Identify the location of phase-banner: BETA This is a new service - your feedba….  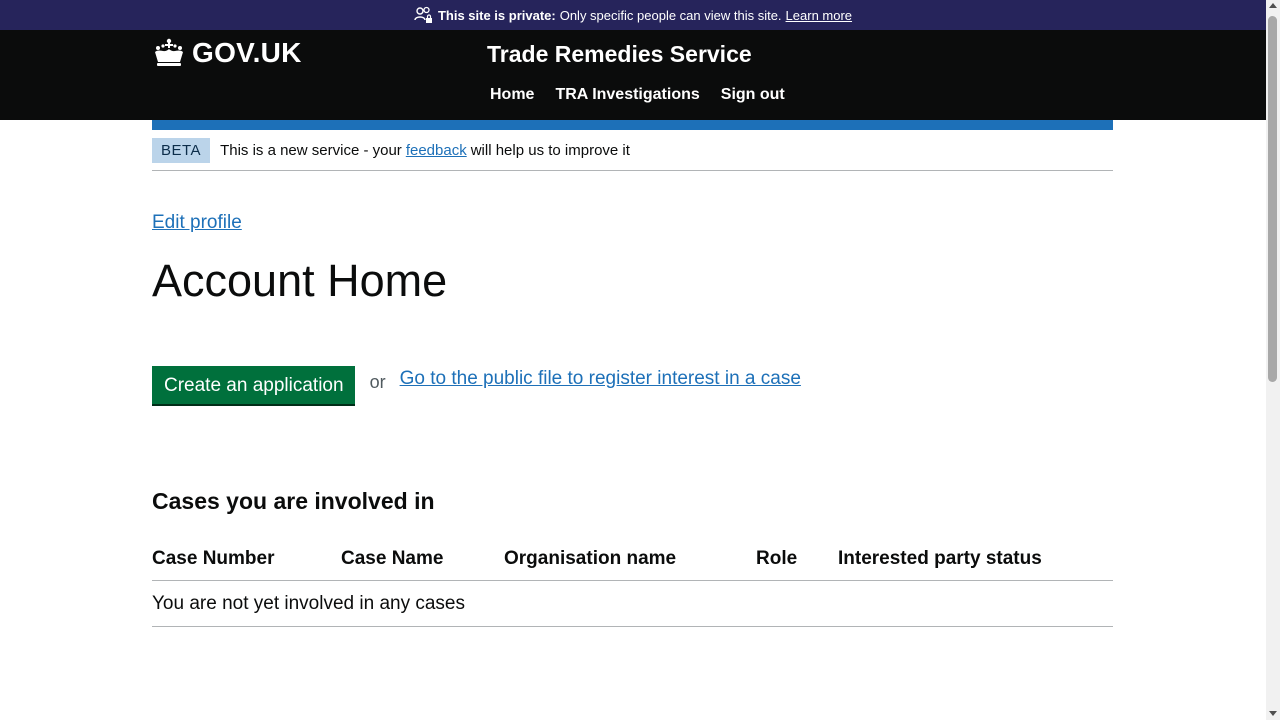
(632, 150).